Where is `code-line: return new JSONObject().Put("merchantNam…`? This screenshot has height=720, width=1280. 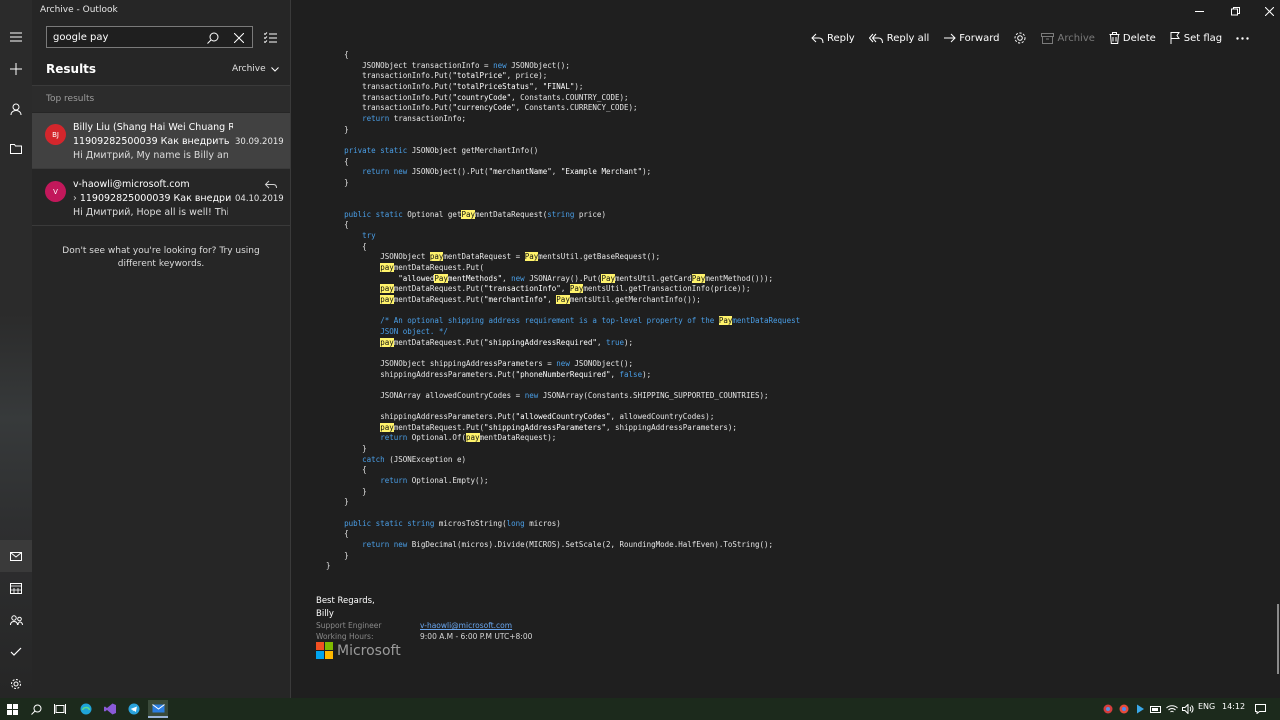 code-line: return new JSONObject().Put("merchantNam… is located at coordinates (488, 172).